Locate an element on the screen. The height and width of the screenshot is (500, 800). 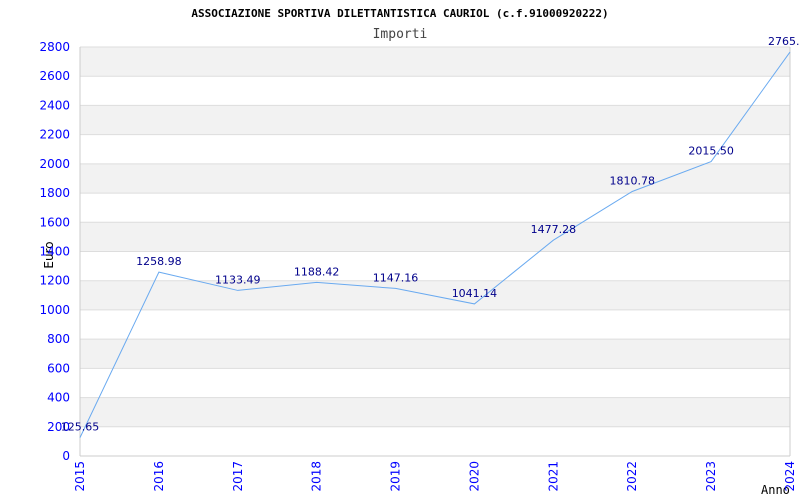
data-label: 2015.50 is located at coordinates (711, 151).